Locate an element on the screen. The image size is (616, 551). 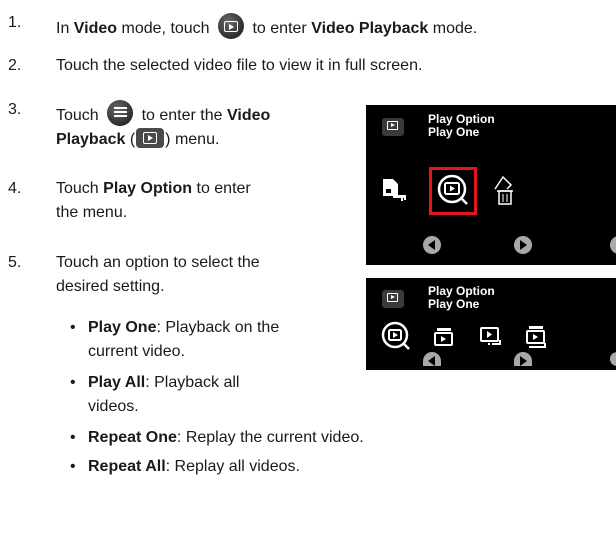
option-name: Play All is located at coordinates (117, 382).